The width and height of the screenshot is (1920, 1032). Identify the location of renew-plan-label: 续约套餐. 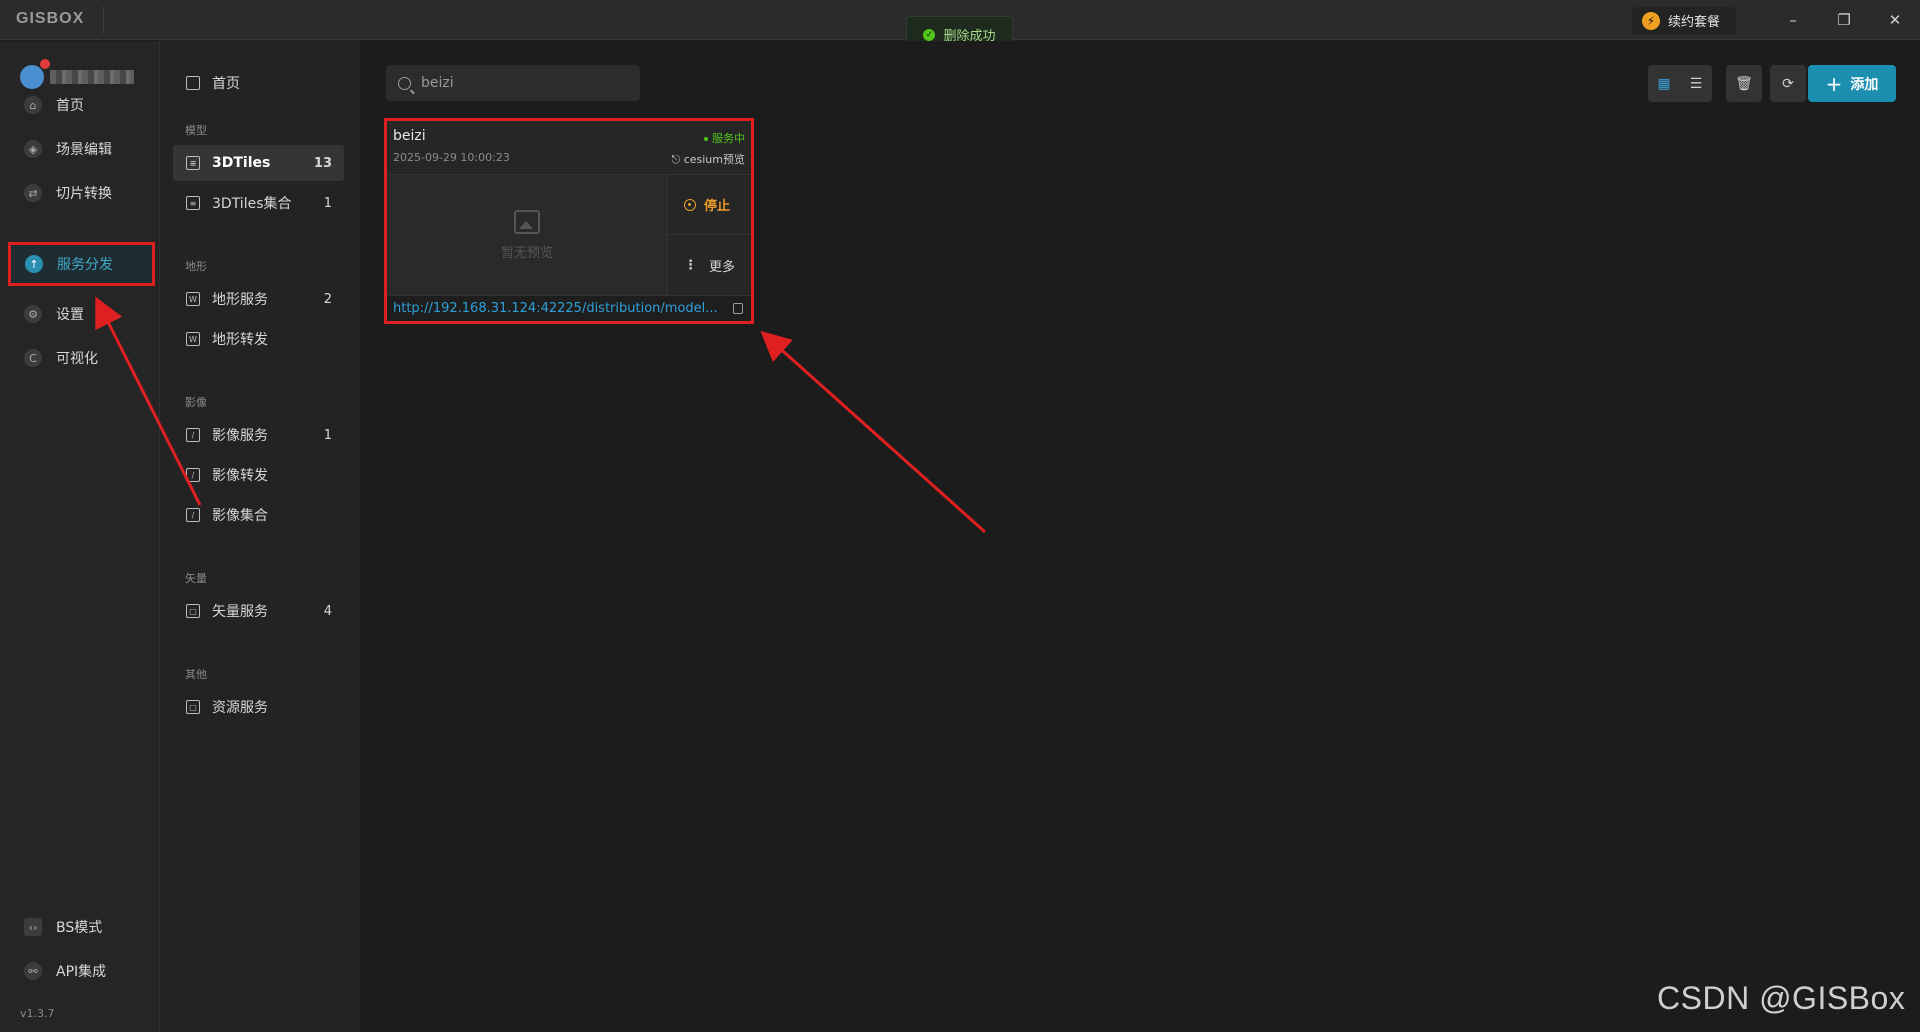
(1694, 22).